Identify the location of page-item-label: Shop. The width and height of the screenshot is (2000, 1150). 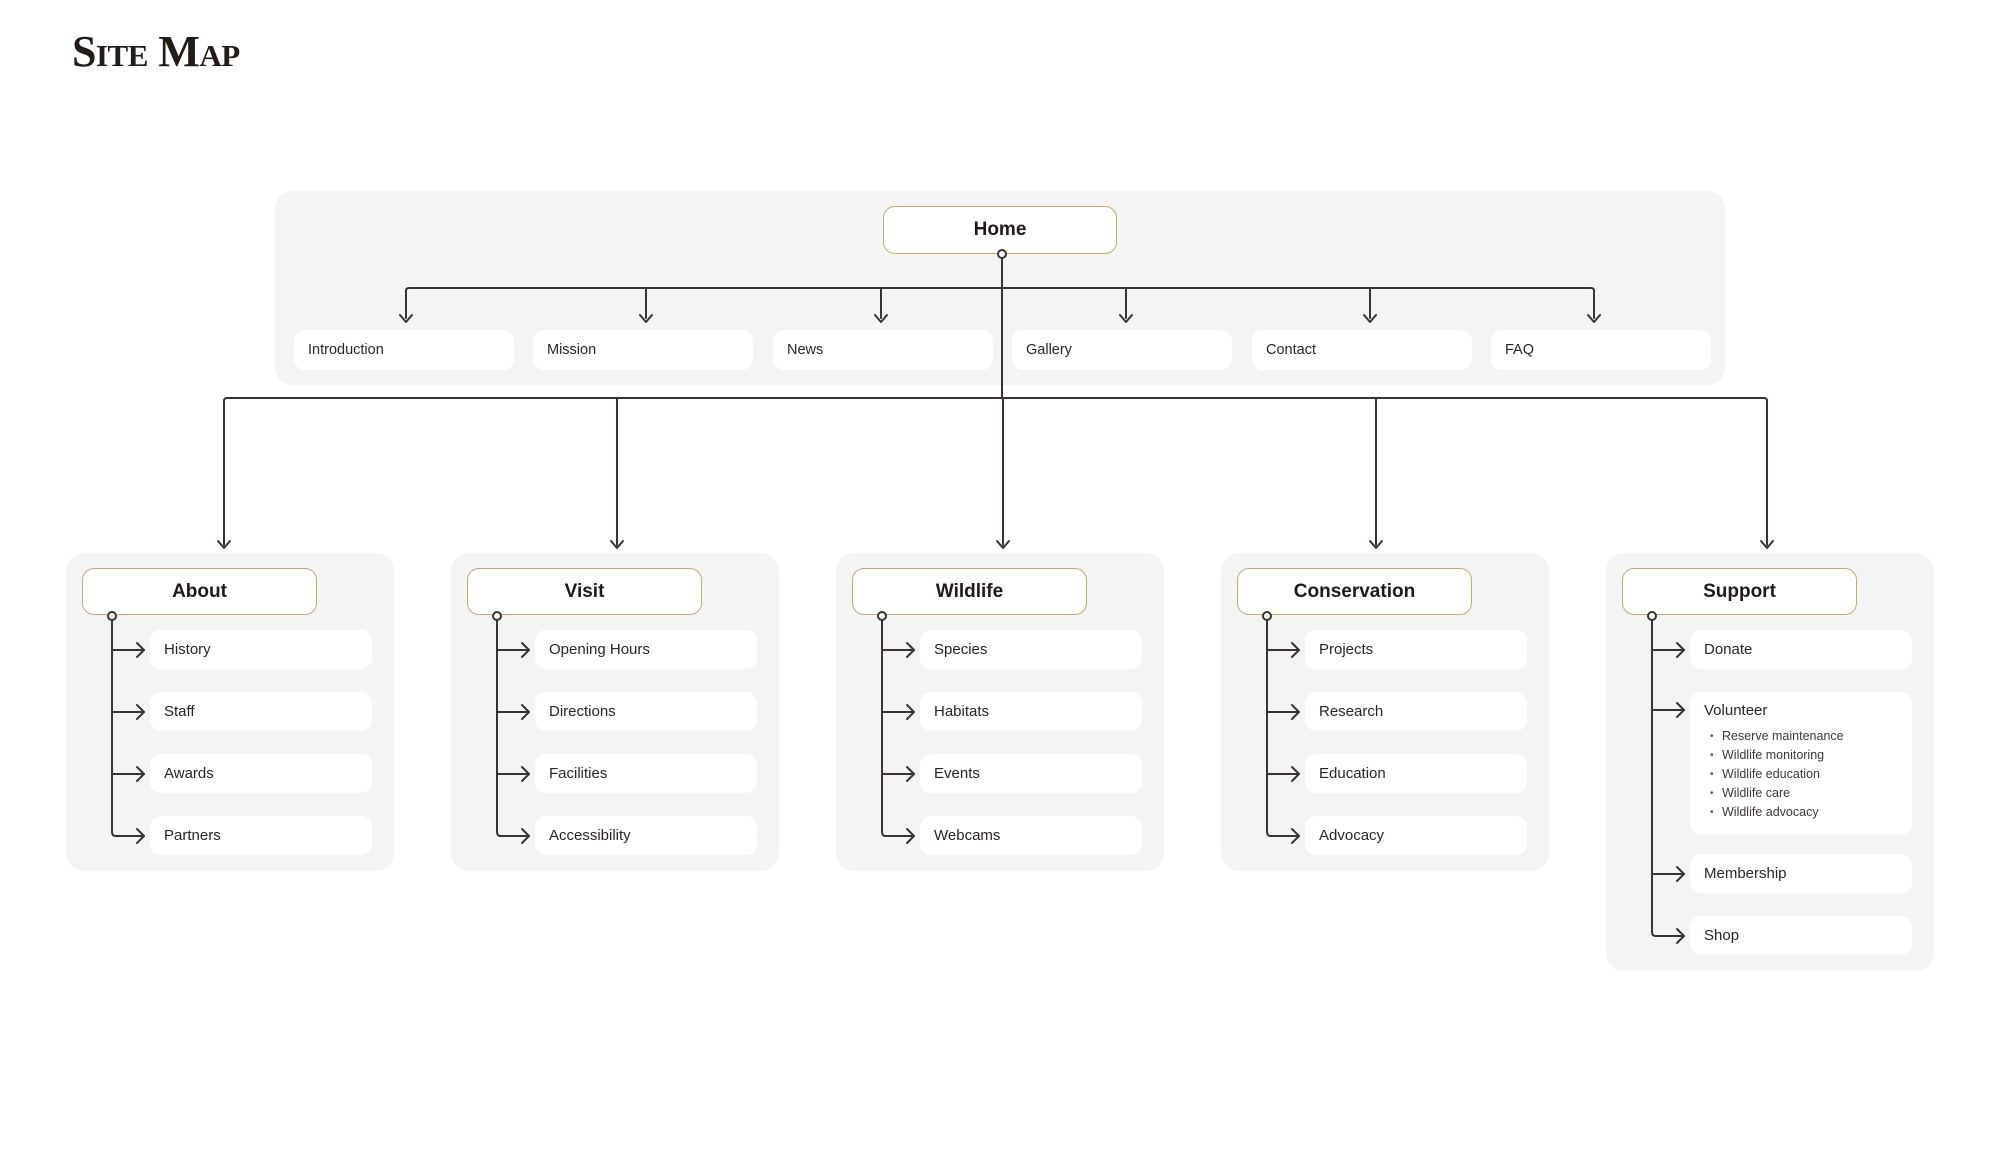
(1722, 935).